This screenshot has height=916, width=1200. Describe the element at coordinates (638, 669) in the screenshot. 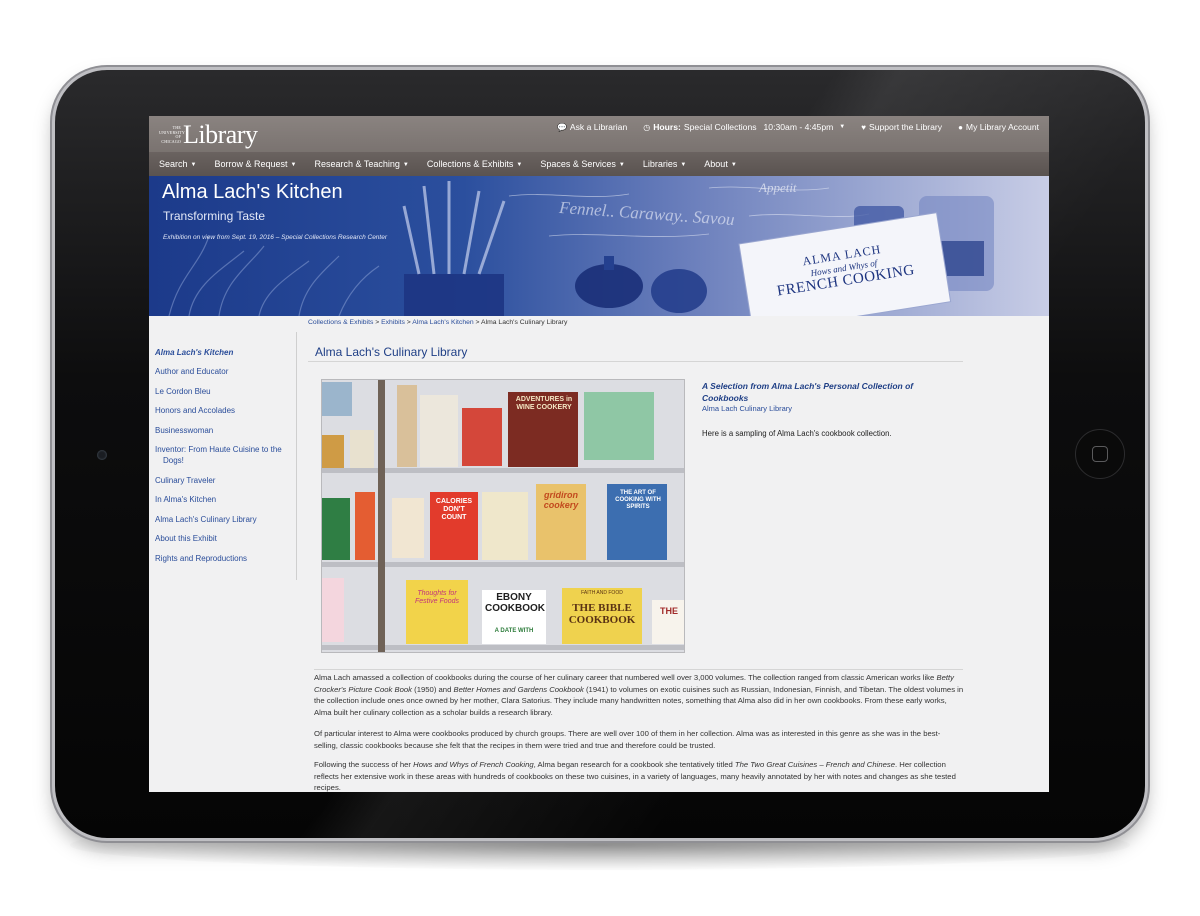

I see `body-divider` at that location.